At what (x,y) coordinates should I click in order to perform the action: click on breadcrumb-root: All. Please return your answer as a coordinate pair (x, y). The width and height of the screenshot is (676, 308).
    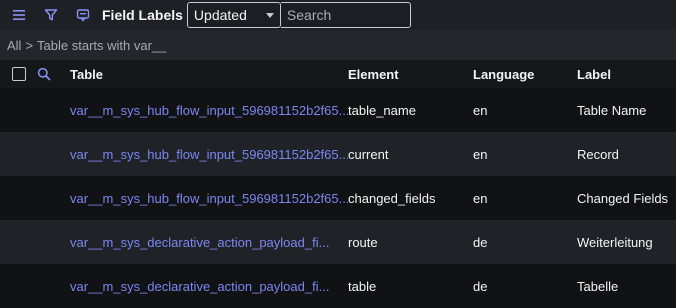
    Looking at the image, I should click on (14, 45).